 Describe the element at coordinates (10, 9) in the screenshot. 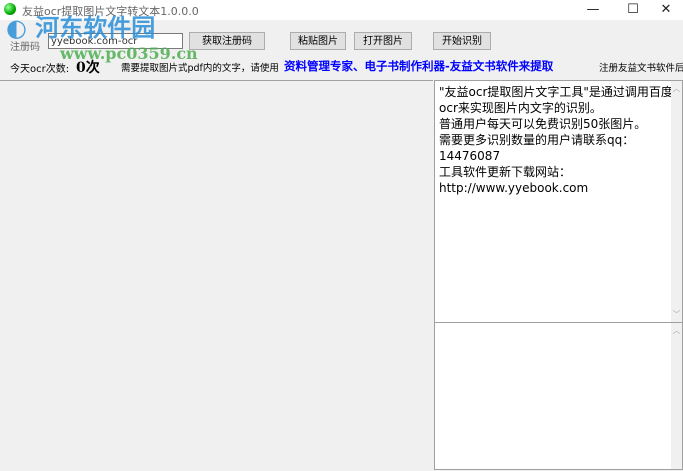

I see `app-icon` at that location.